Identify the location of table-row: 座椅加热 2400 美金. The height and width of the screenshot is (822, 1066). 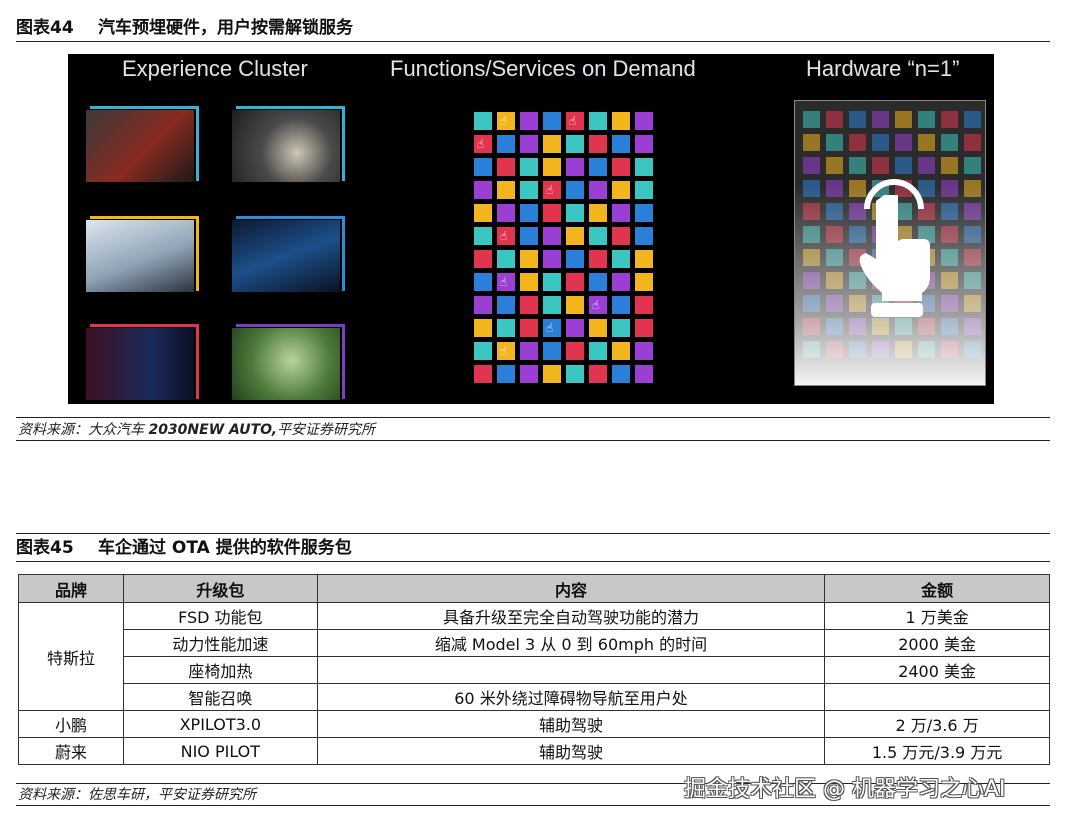
(534, 670).